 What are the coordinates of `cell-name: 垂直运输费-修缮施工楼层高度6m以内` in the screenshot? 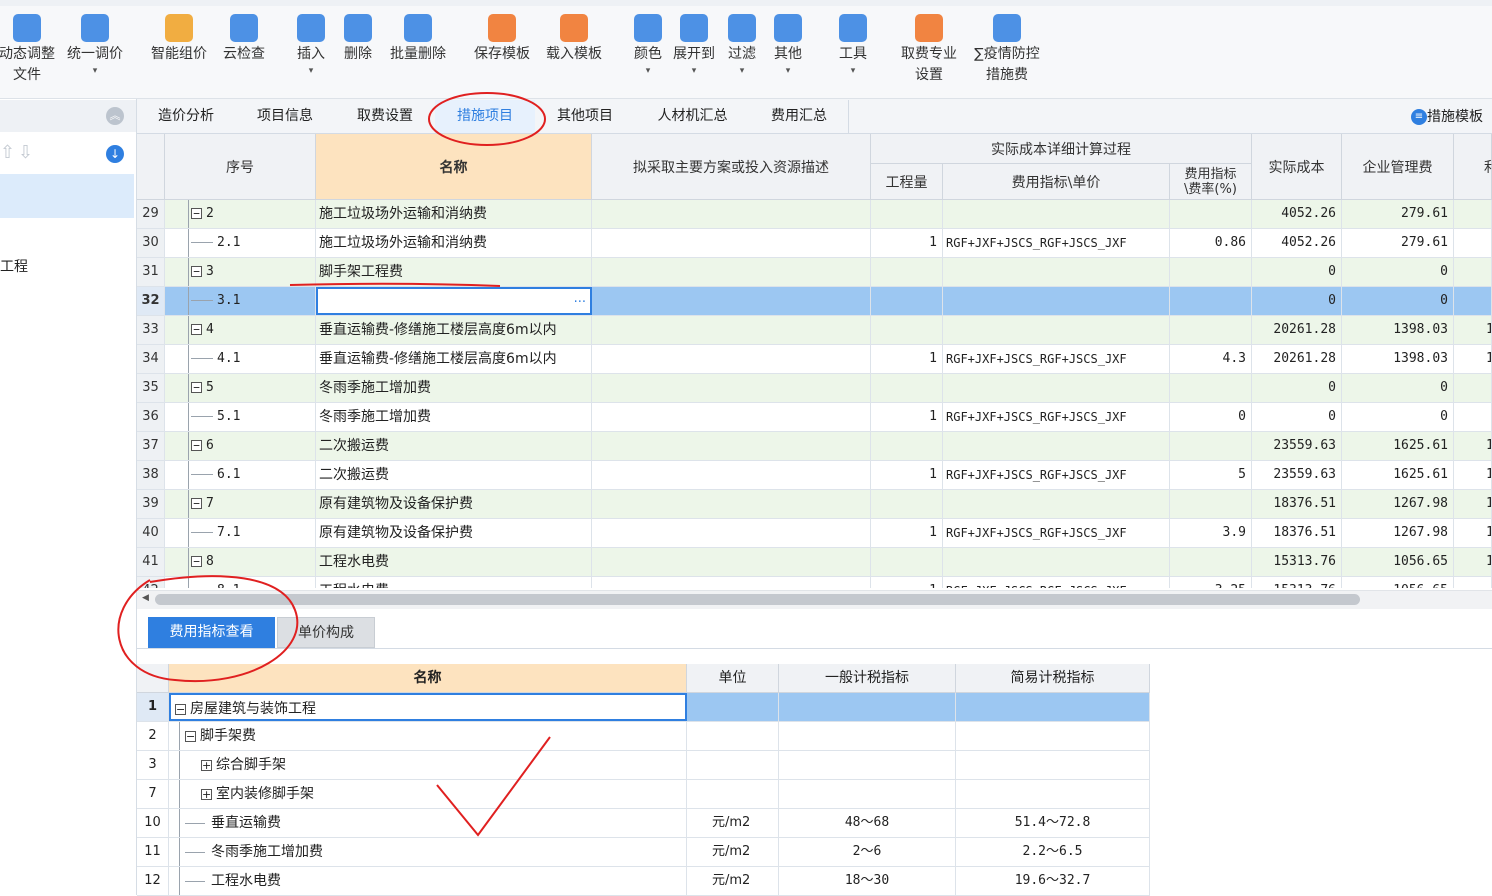 It's located at (454, 330).